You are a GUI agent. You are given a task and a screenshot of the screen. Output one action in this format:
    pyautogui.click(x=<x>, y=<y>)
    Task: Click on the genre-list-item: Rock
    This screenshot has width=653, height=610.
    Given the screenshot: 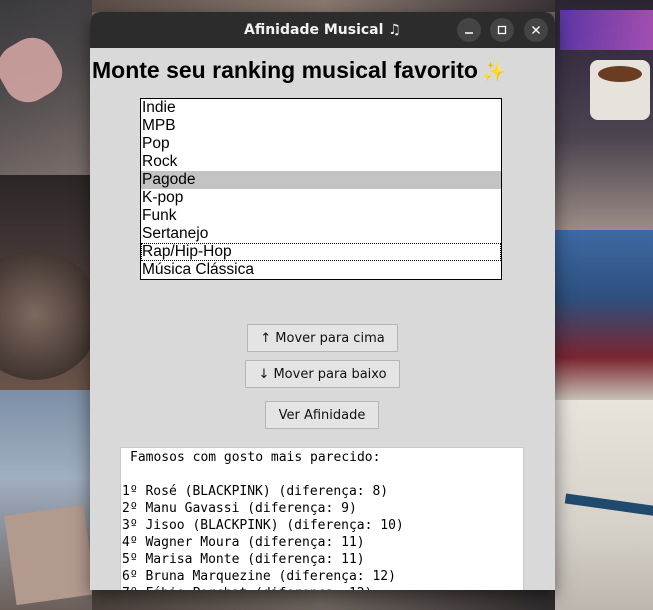 What is the action you would take?
    pyautogui.click(x=321, y=162)
    